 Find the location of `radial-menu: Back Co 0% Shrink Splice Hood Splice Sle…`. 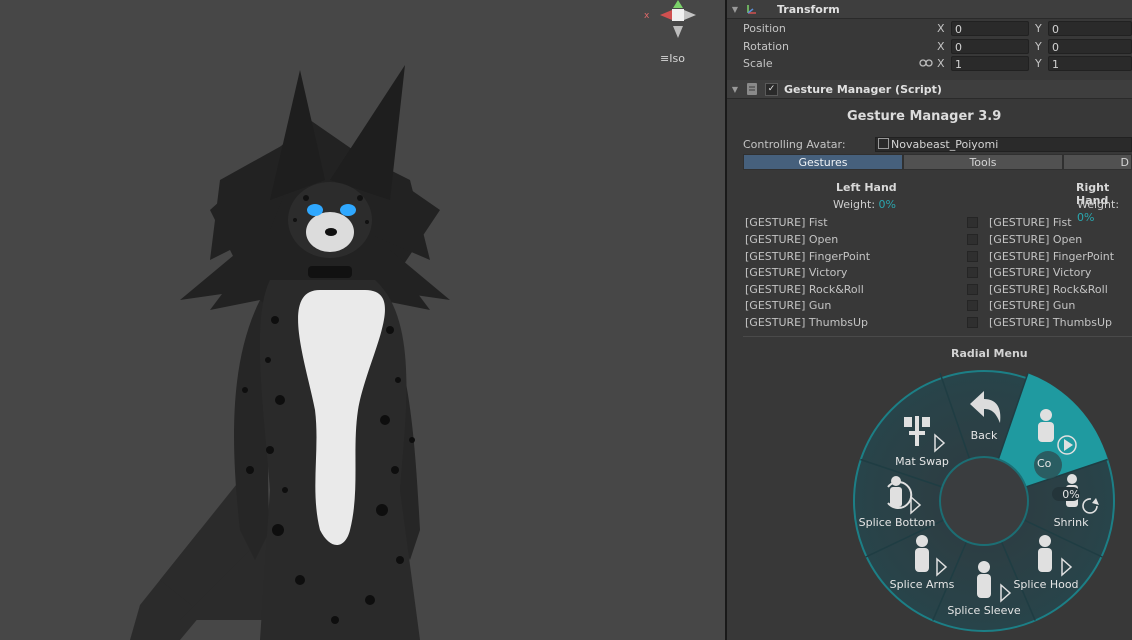

radial-menu: Back Co 0% Shrink Splice Hood Splice Sle… is located at coordinates (984, 501).